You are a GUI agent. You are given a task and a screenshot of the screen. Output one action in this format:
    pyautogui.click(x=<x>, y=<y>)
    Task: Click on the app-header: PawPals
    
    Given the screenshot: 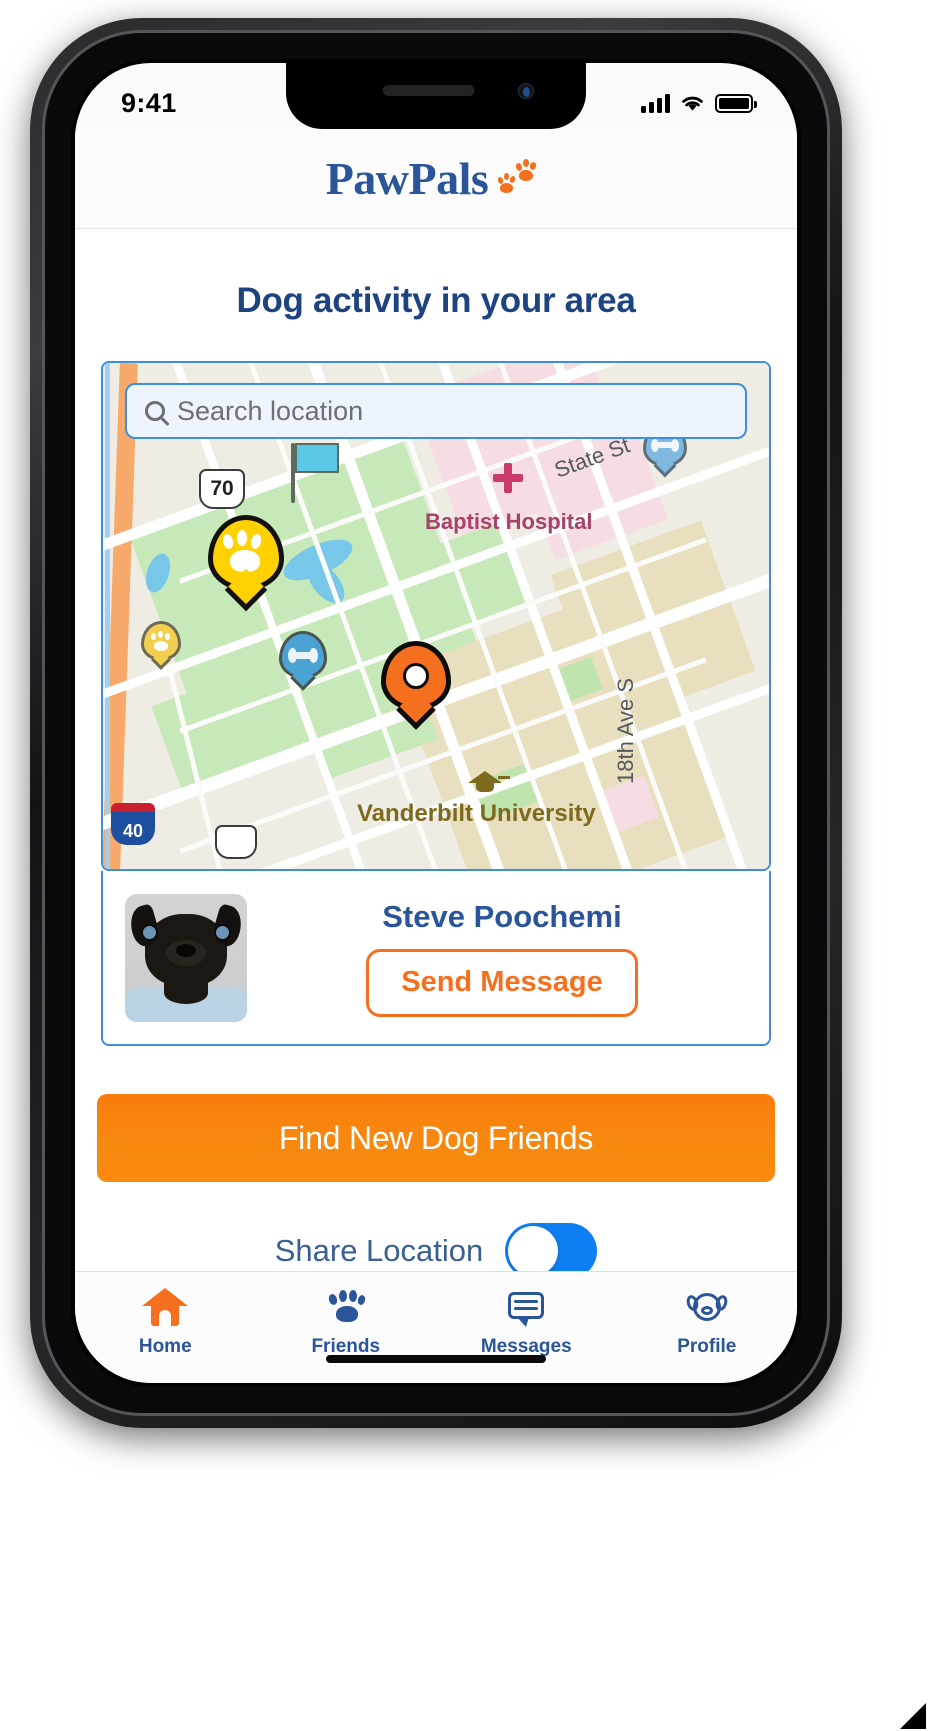 What is the action you would take?
    pyautogui.click(x=436, y=179)
    